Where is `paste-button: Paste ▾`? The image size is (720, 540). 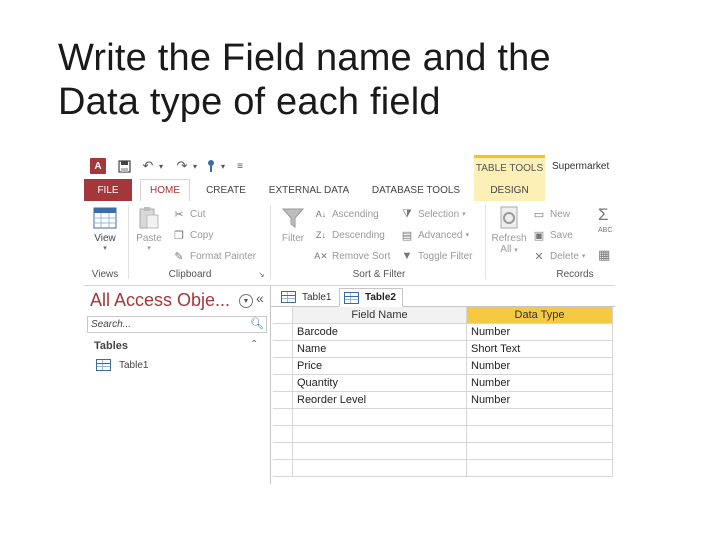 paste-button: Paste ▾ is located at coordinates (149, 228).